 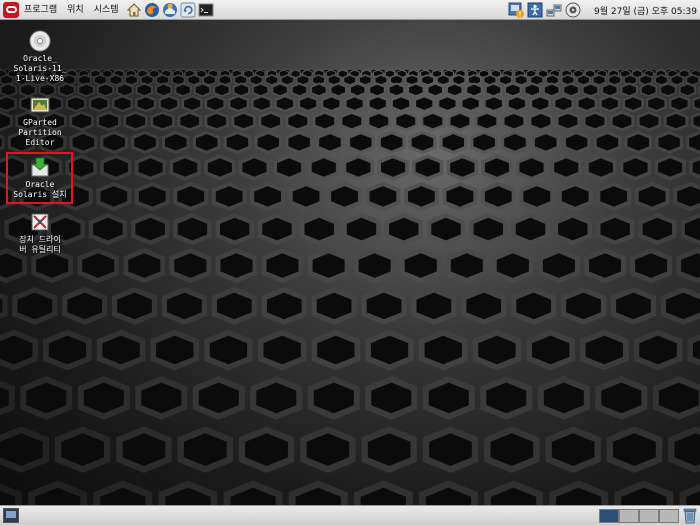 What do you see at coordinates (40, 244) in the screenshot?
I see `desktop-icon-label: 장치 드라이 버 유틸리티` at bounding box center [40, 244].